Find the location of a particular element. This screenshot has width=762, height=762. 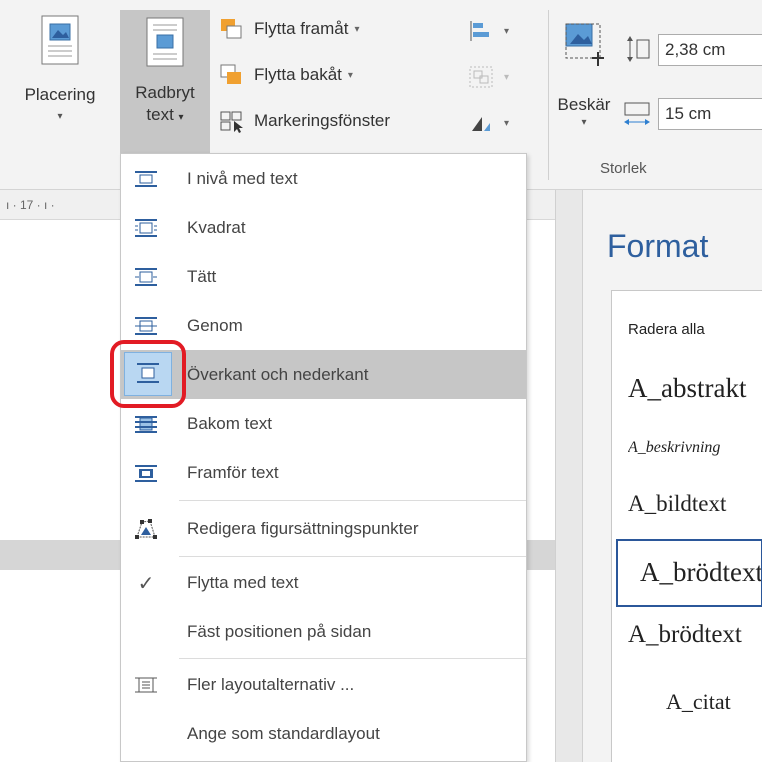

menu-item-label: Ange som standardlayout is located at coordinates (283, 733).